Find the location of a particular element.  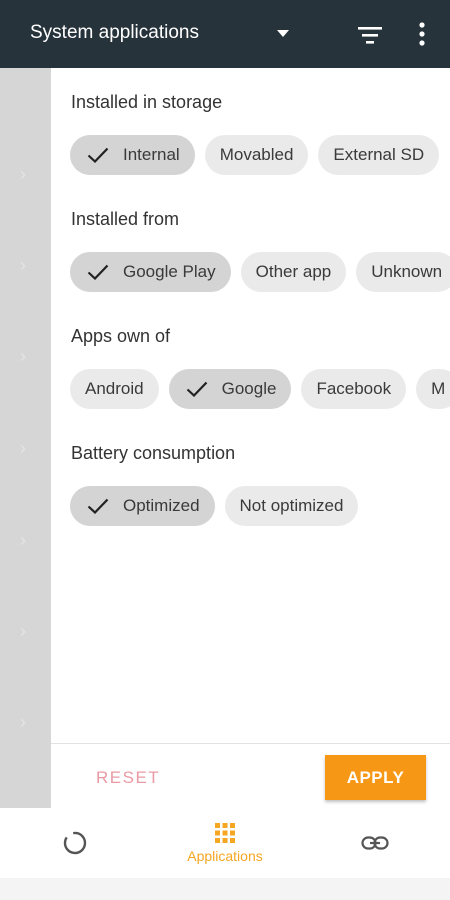

chip-label: Not optimized is located at coordinates (291, 505).